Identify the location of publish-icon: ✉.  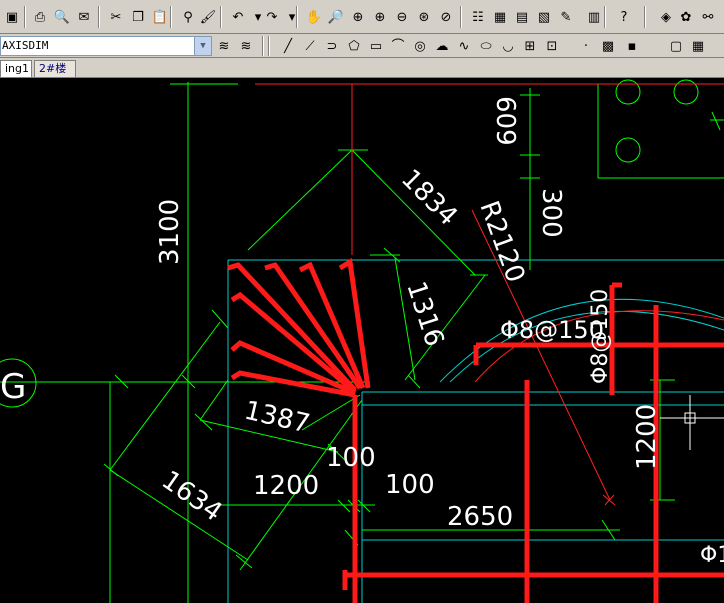
(84, 17).